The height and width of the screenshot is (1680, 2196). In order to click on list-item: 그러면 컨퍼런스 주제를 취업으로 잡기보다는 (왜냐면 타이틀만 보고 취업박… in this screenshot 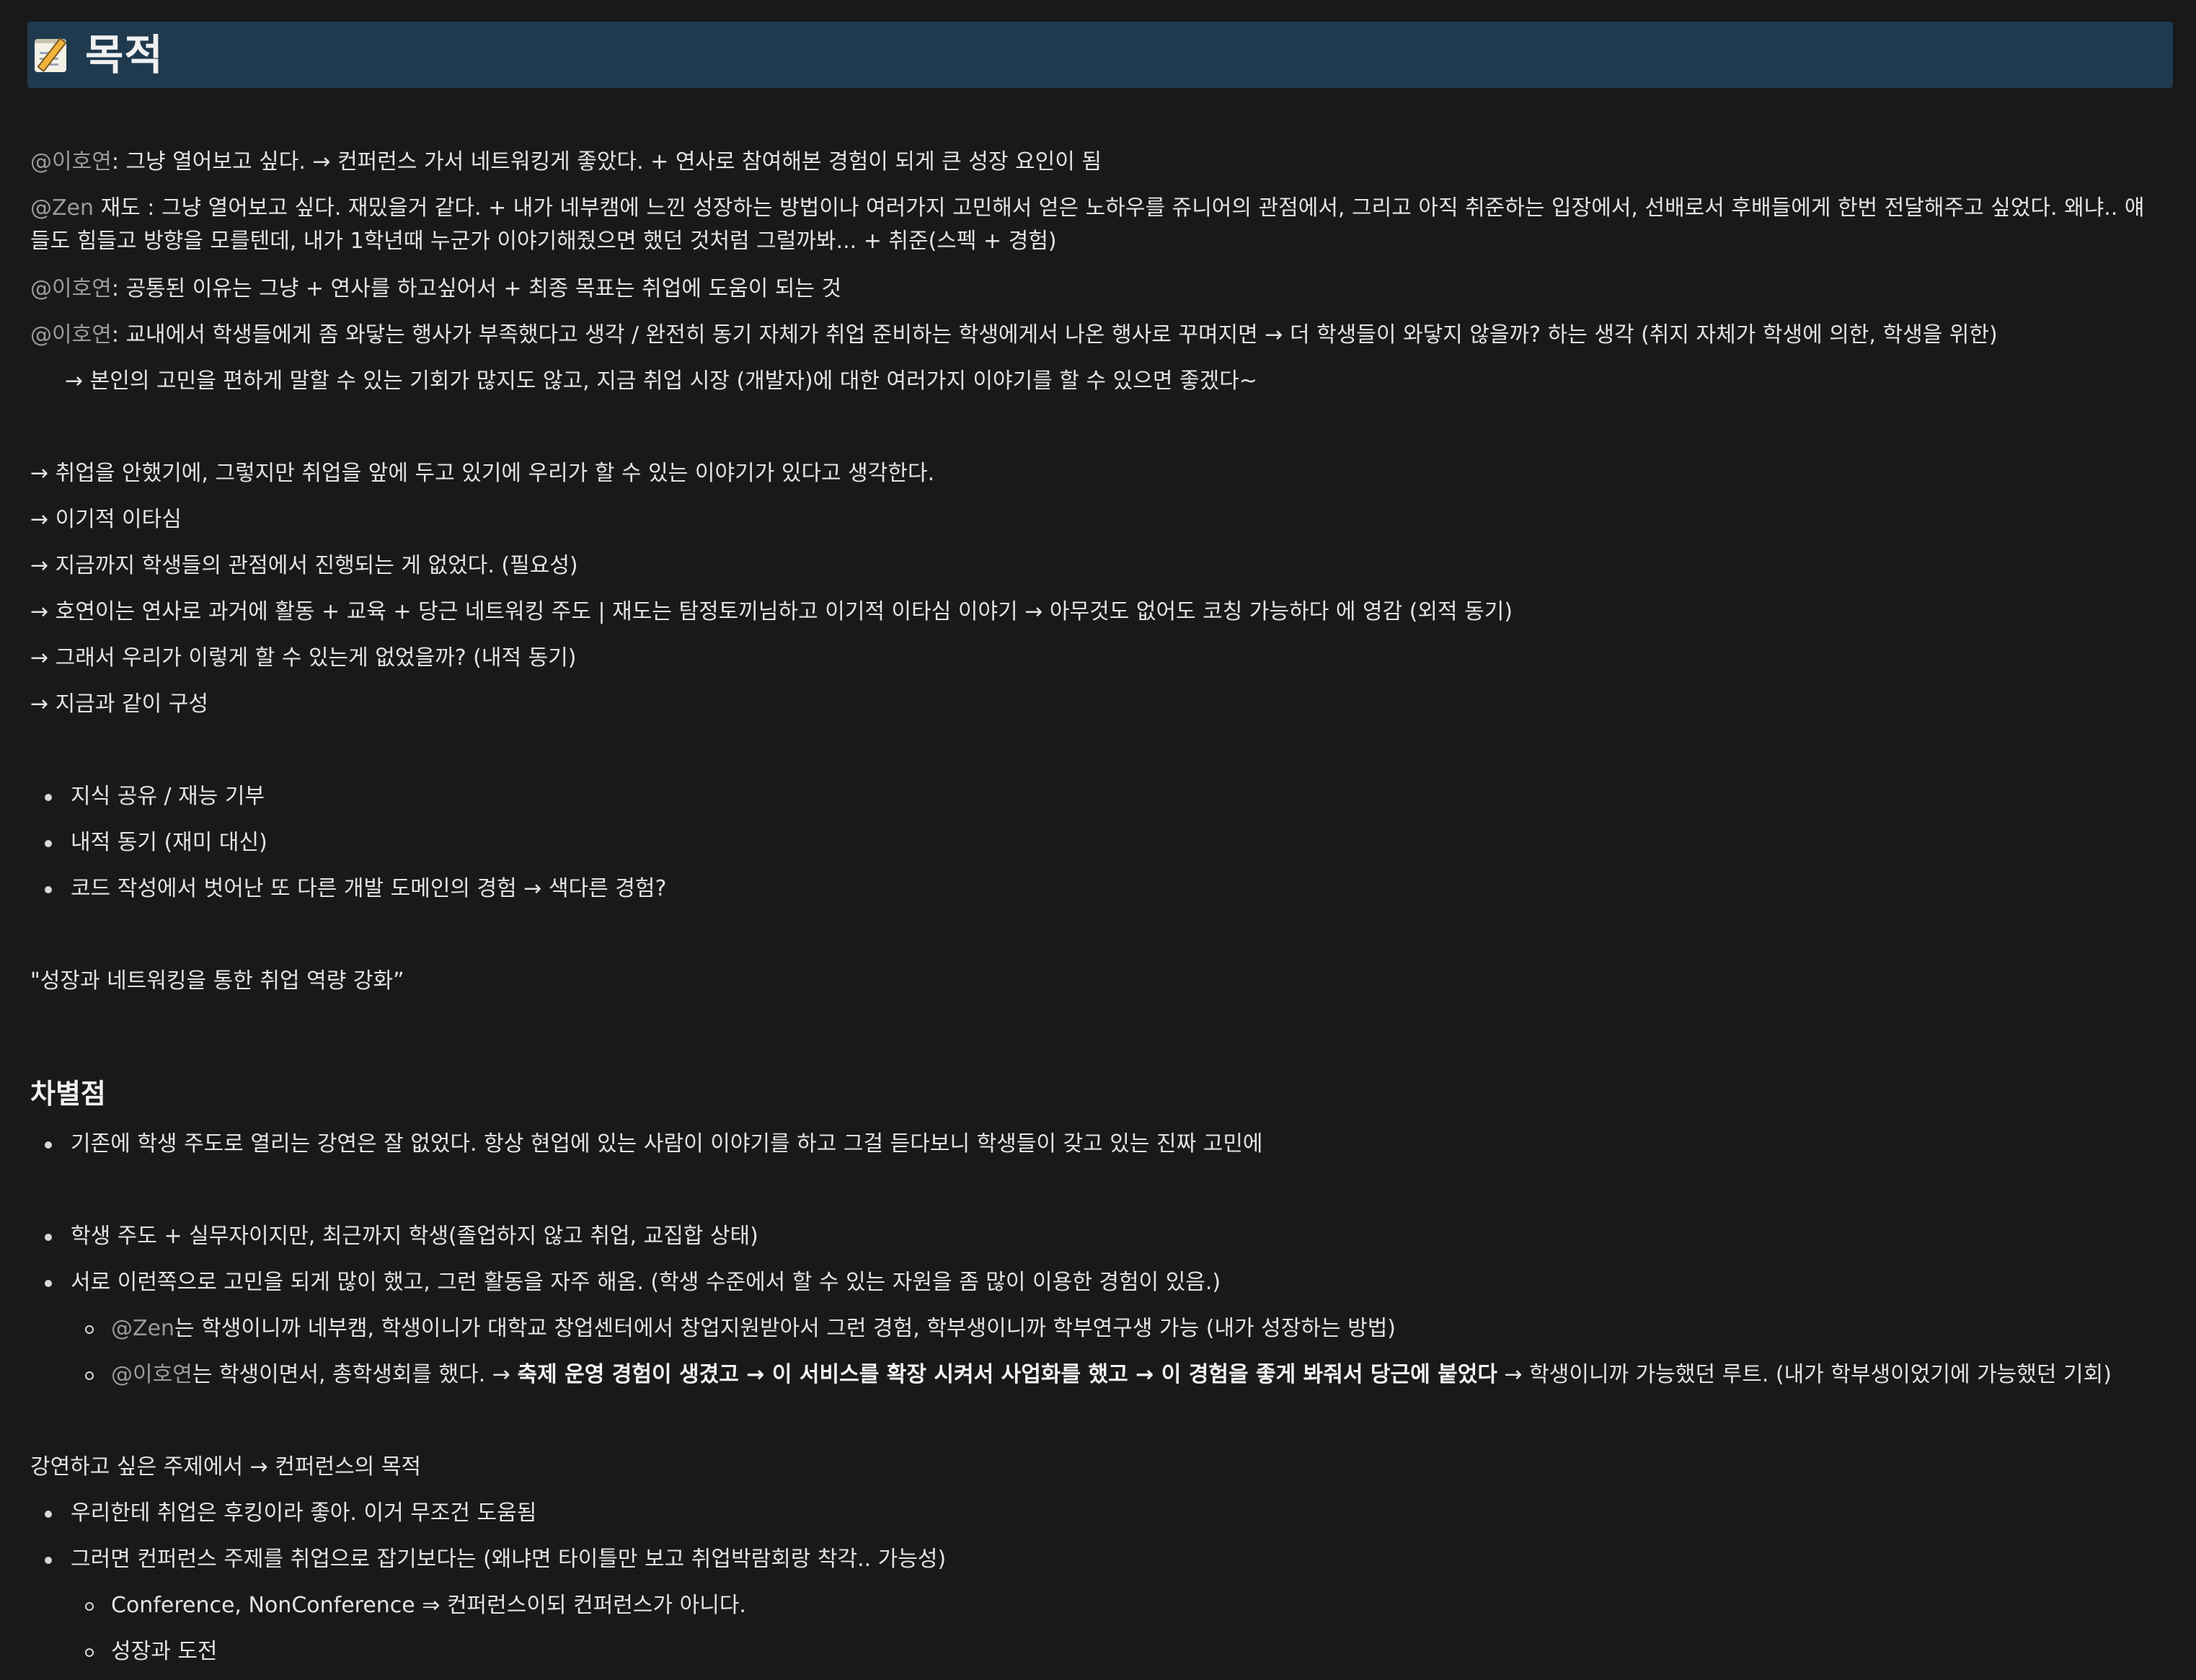, I will do `click(488, 1559)`.